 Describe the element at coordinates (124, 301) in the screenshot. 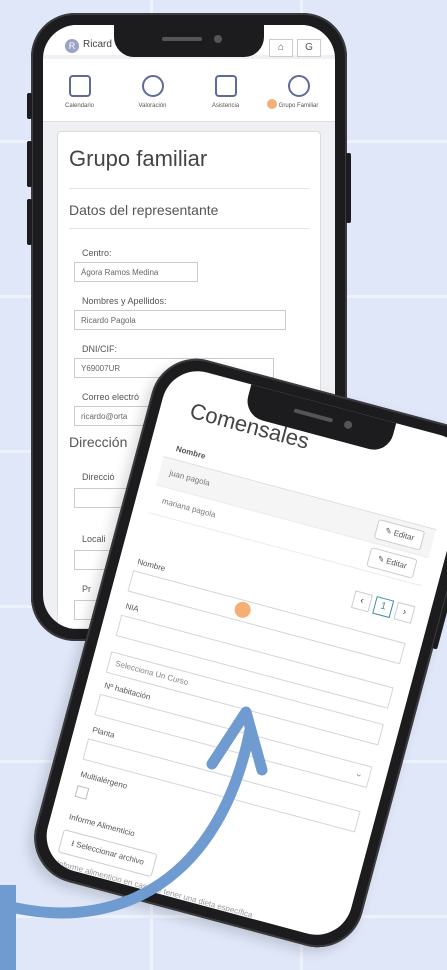

I see `nombres-label: Nombres y Apellidos:` at that location.